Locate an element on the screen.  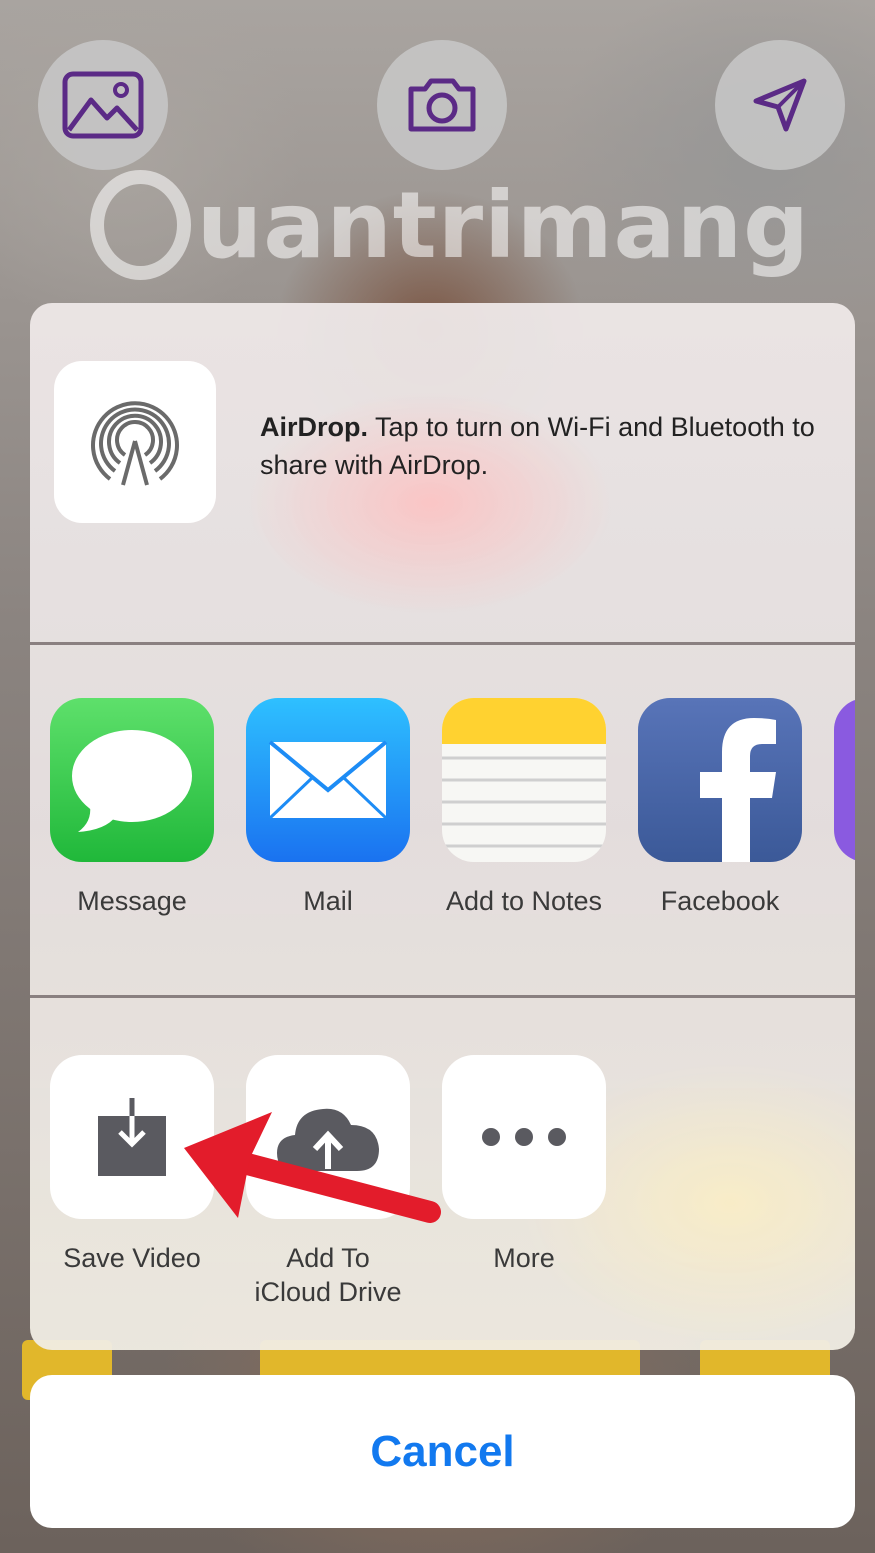
airdrop-title: AirDrop. is located at coordinates (314, 427).